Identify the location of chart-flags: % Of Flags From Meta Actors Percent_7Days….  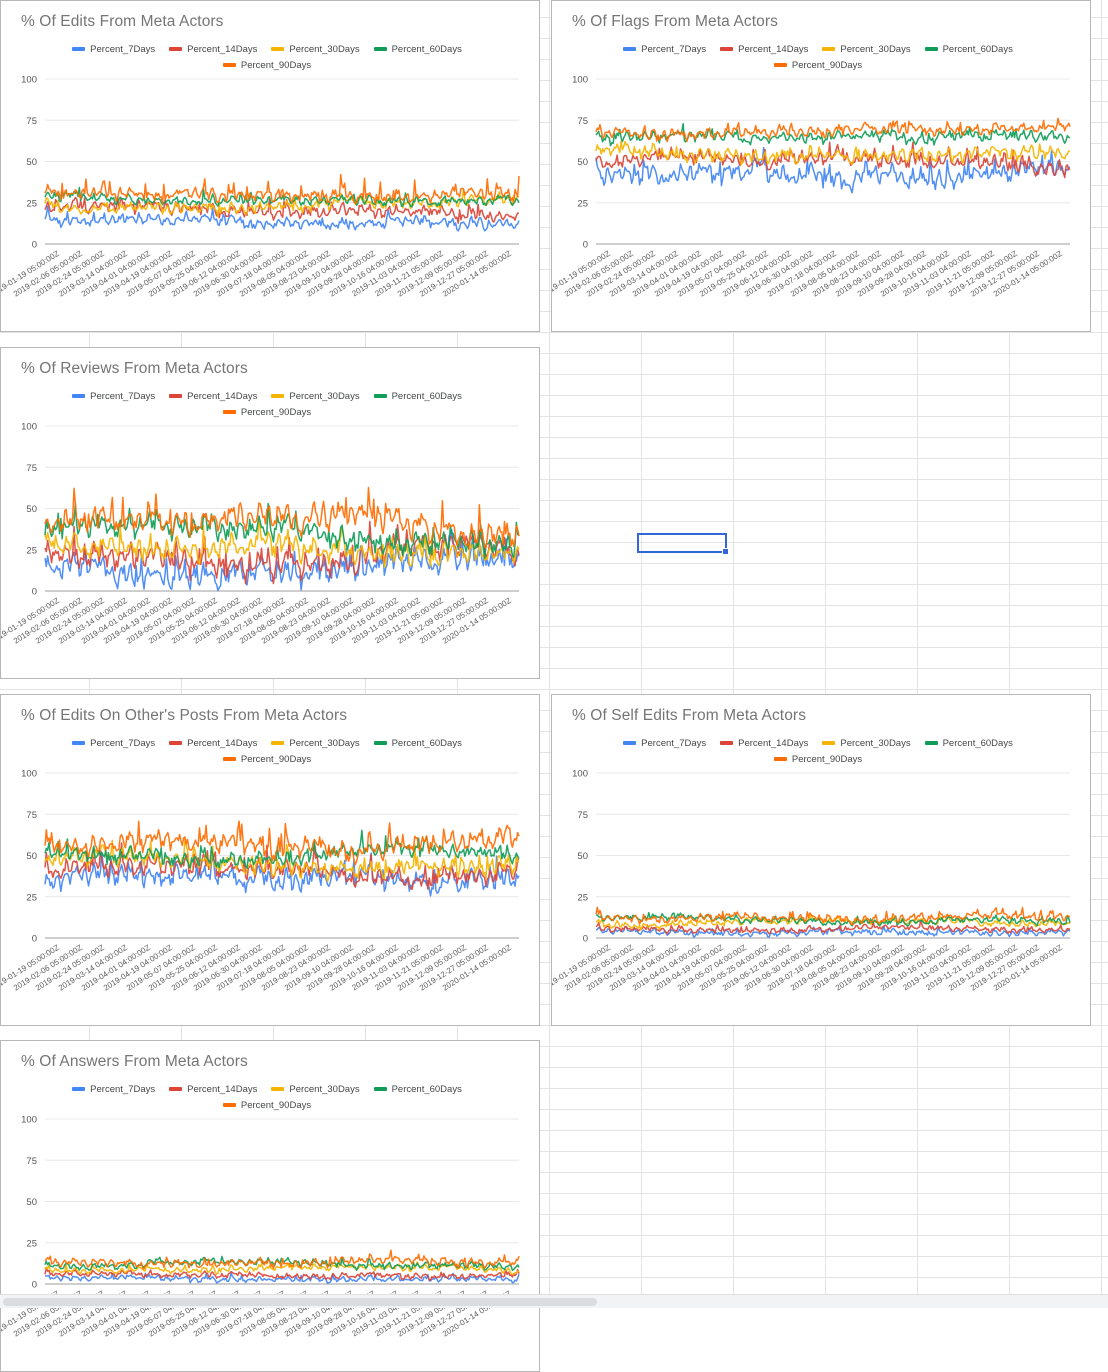
(821, 166).